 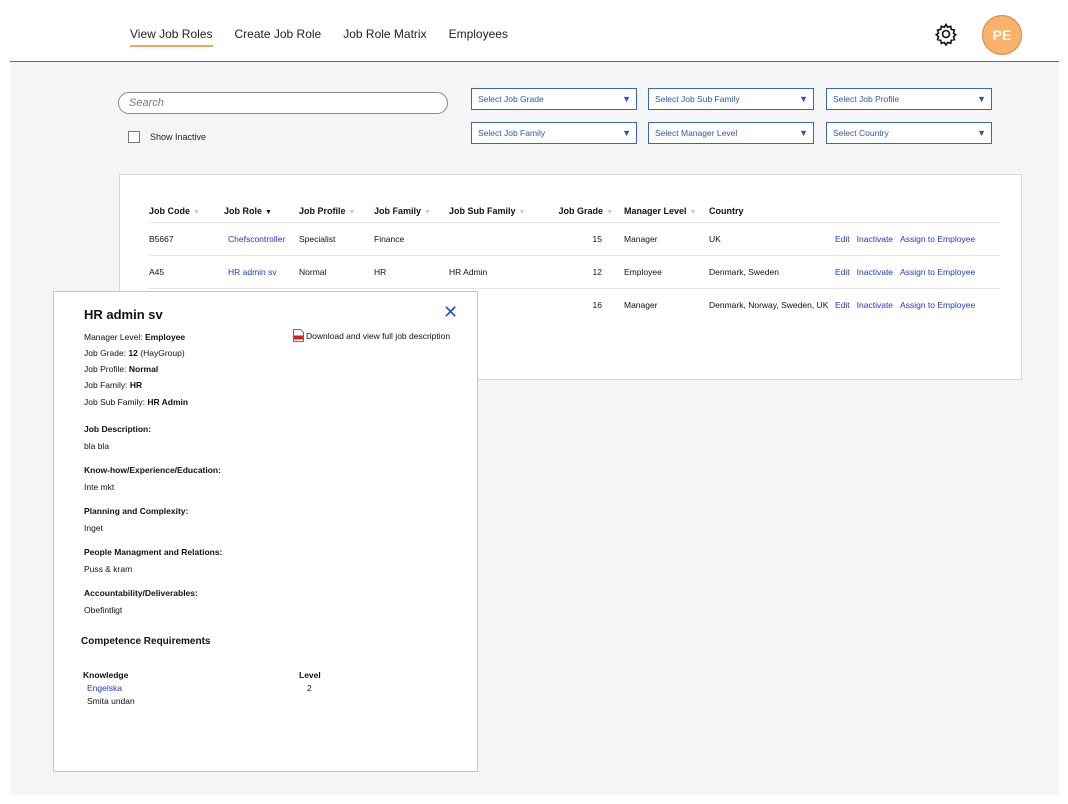 I want to click on show-inactive-label: Show Inactive, so click(x=178, y=137).